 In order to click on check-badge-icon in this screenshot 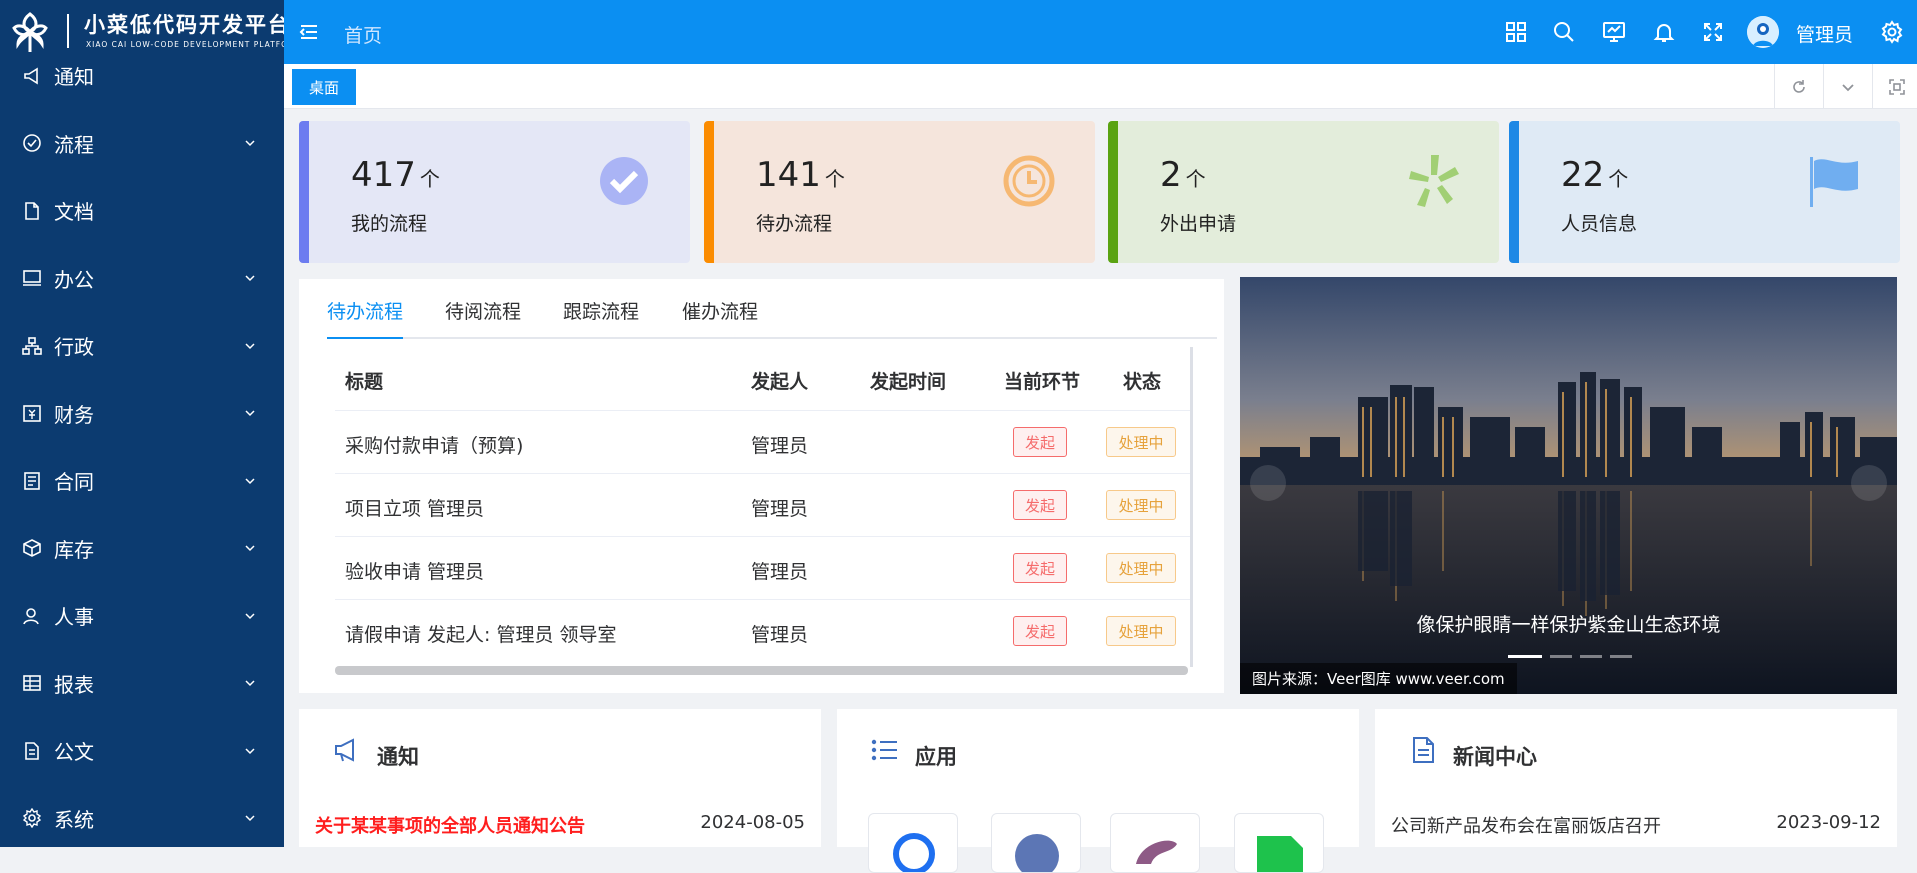, I will do `click(624, 181)`.